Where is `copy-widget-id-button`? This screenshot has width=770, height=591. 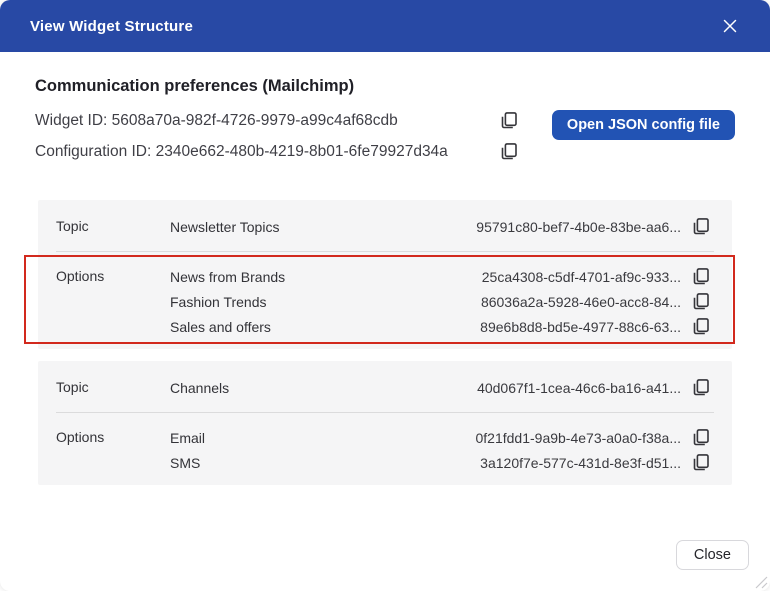
copy-widget-id-button is located at coordinates (509, 121).